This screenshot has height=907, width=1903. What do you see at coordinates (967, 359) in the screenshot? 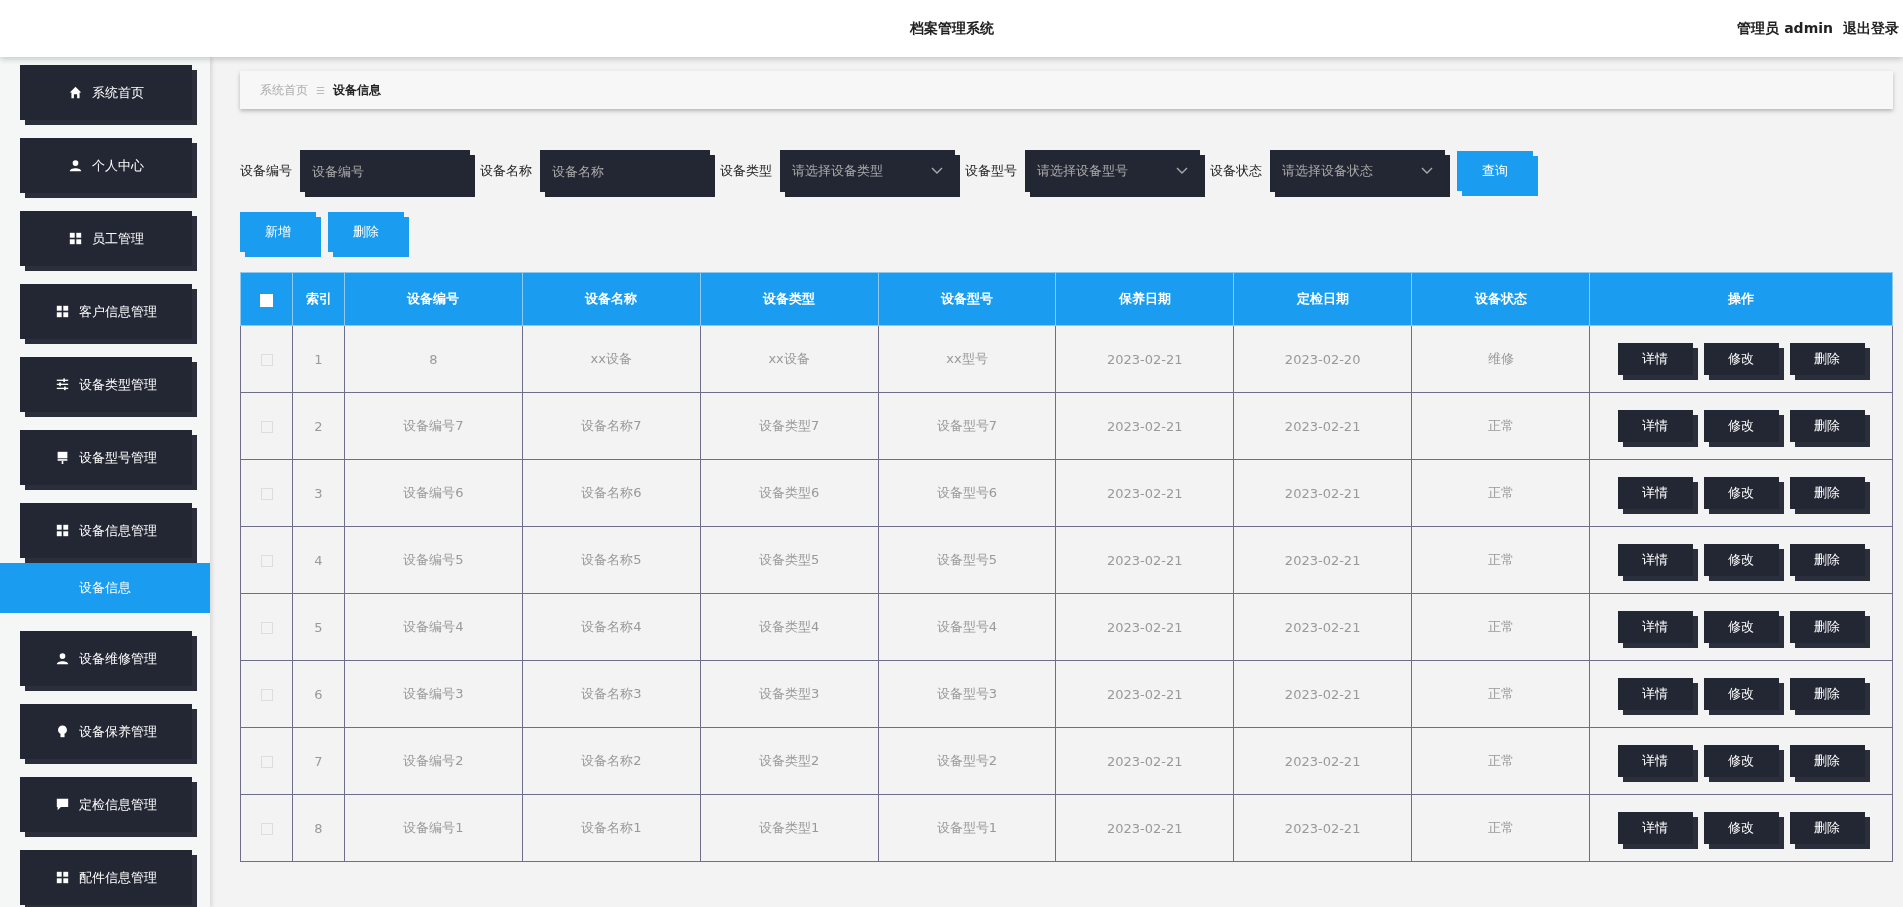
I see `table-cell: xx型号` at bounding box center [967, 359].